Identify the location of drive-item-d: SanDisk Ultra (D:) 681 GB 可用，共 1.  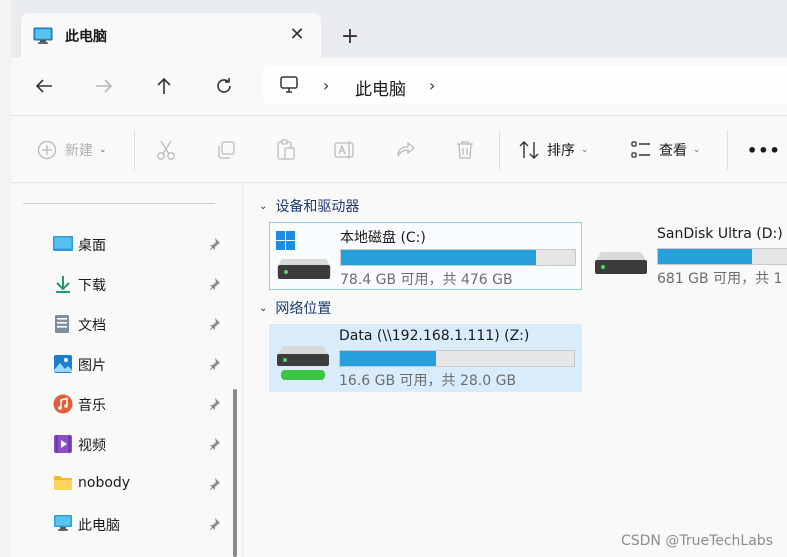
(687, 256).